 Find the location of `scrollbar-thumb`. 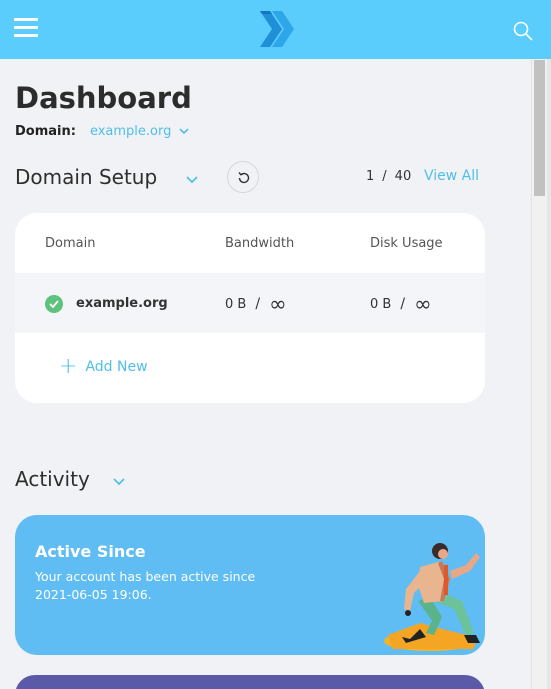

scrollbar-thumb is located at coordinates (539, 128).